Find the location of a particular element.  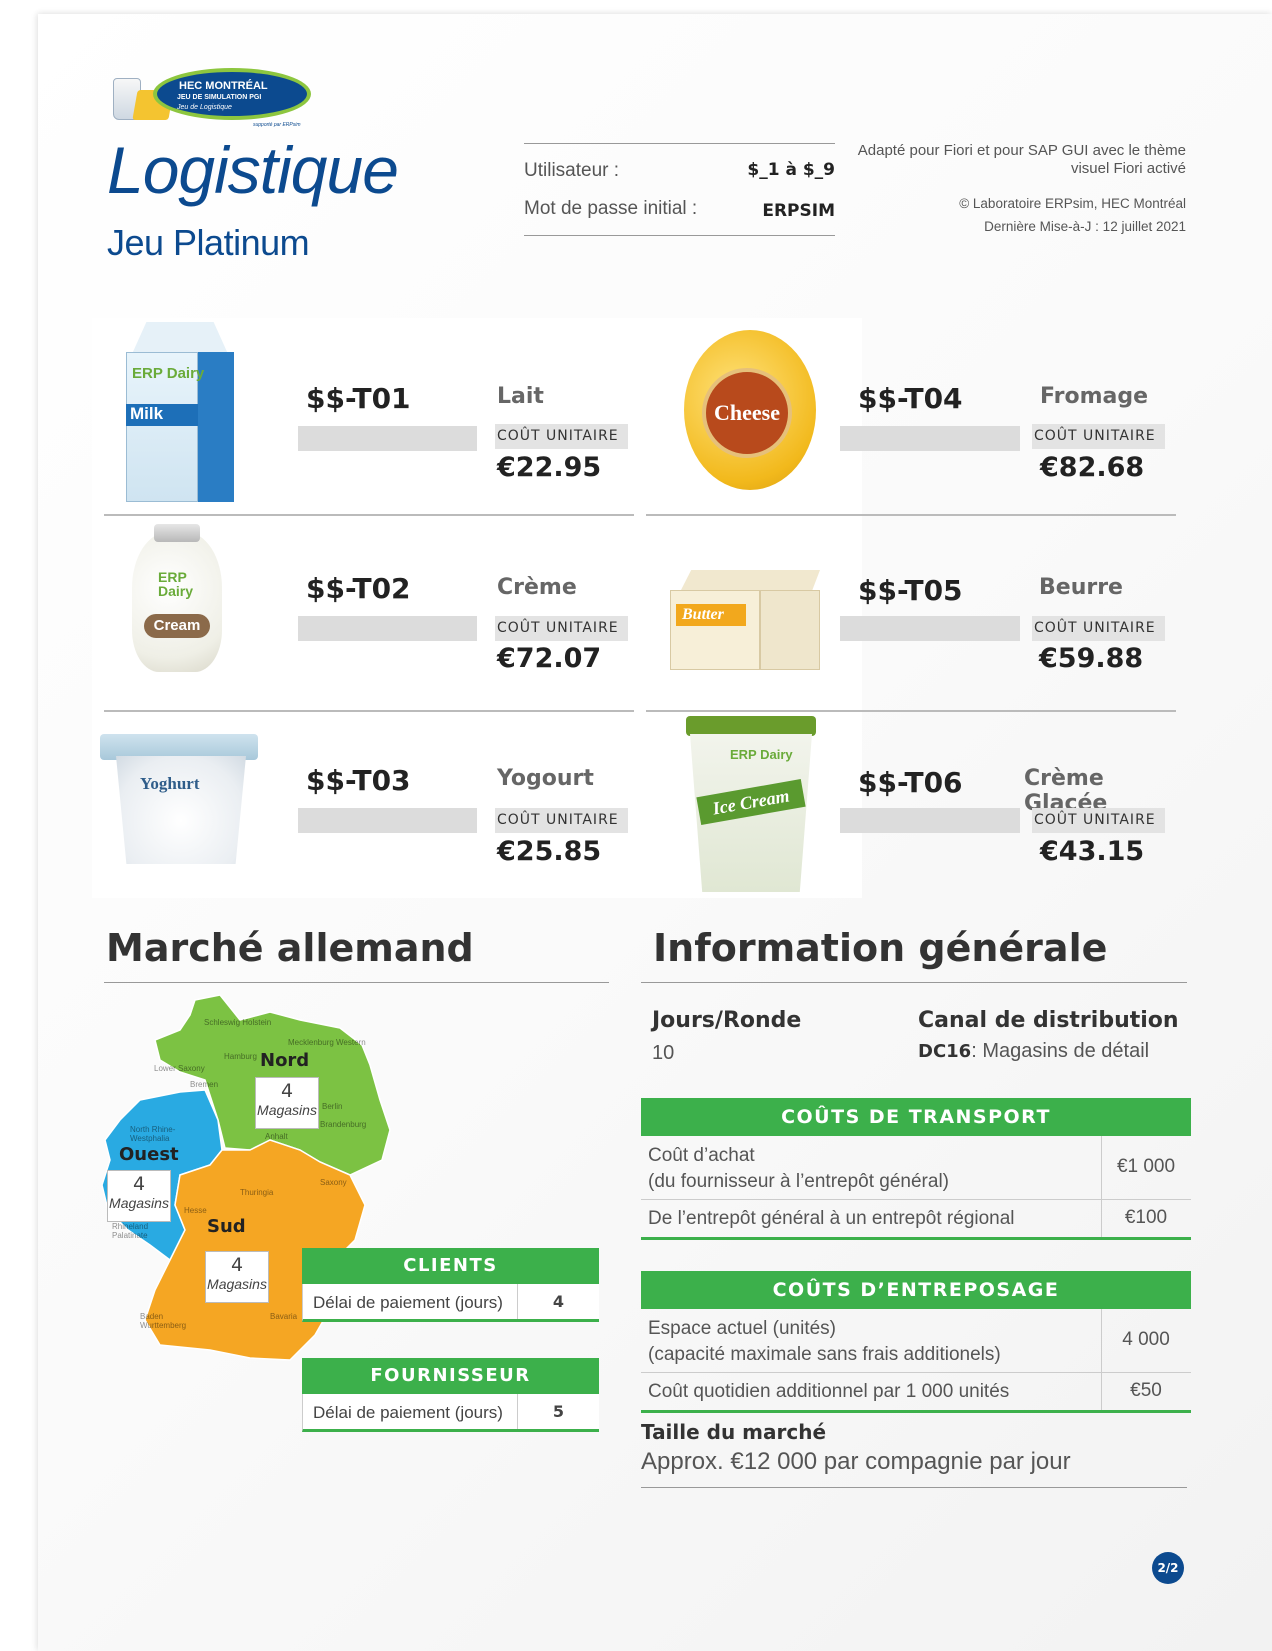

user-value: $_1 à $_9 is located at coordinates (791, 170).